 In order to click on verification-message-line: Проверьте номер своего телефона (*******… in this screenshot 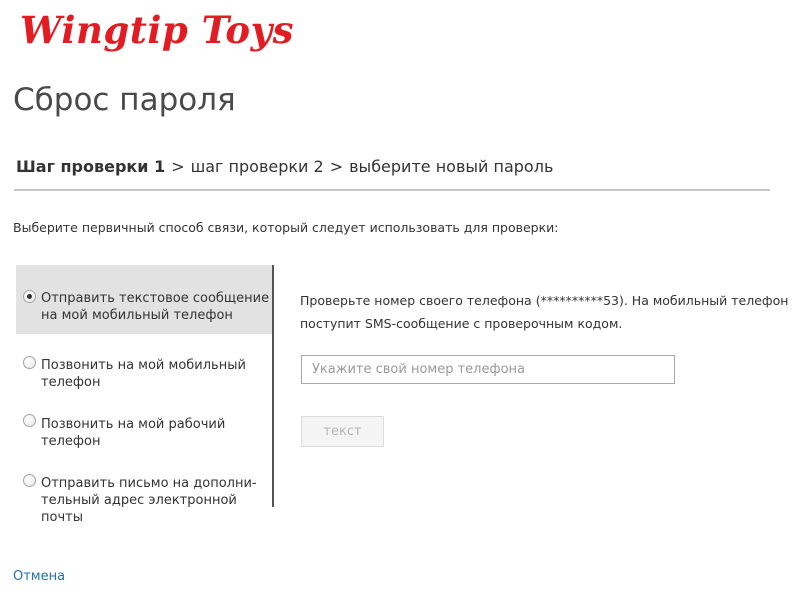, I will do `click(544, 300)`.